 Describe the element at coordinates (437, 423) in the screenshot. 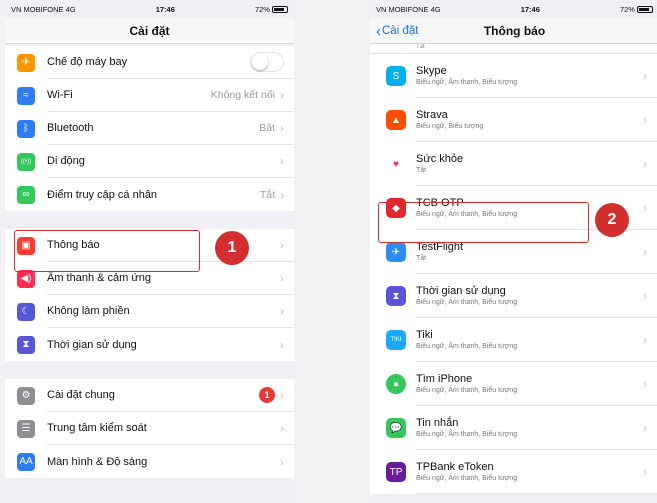

I see `app-name: Tin nhắn` at that location.